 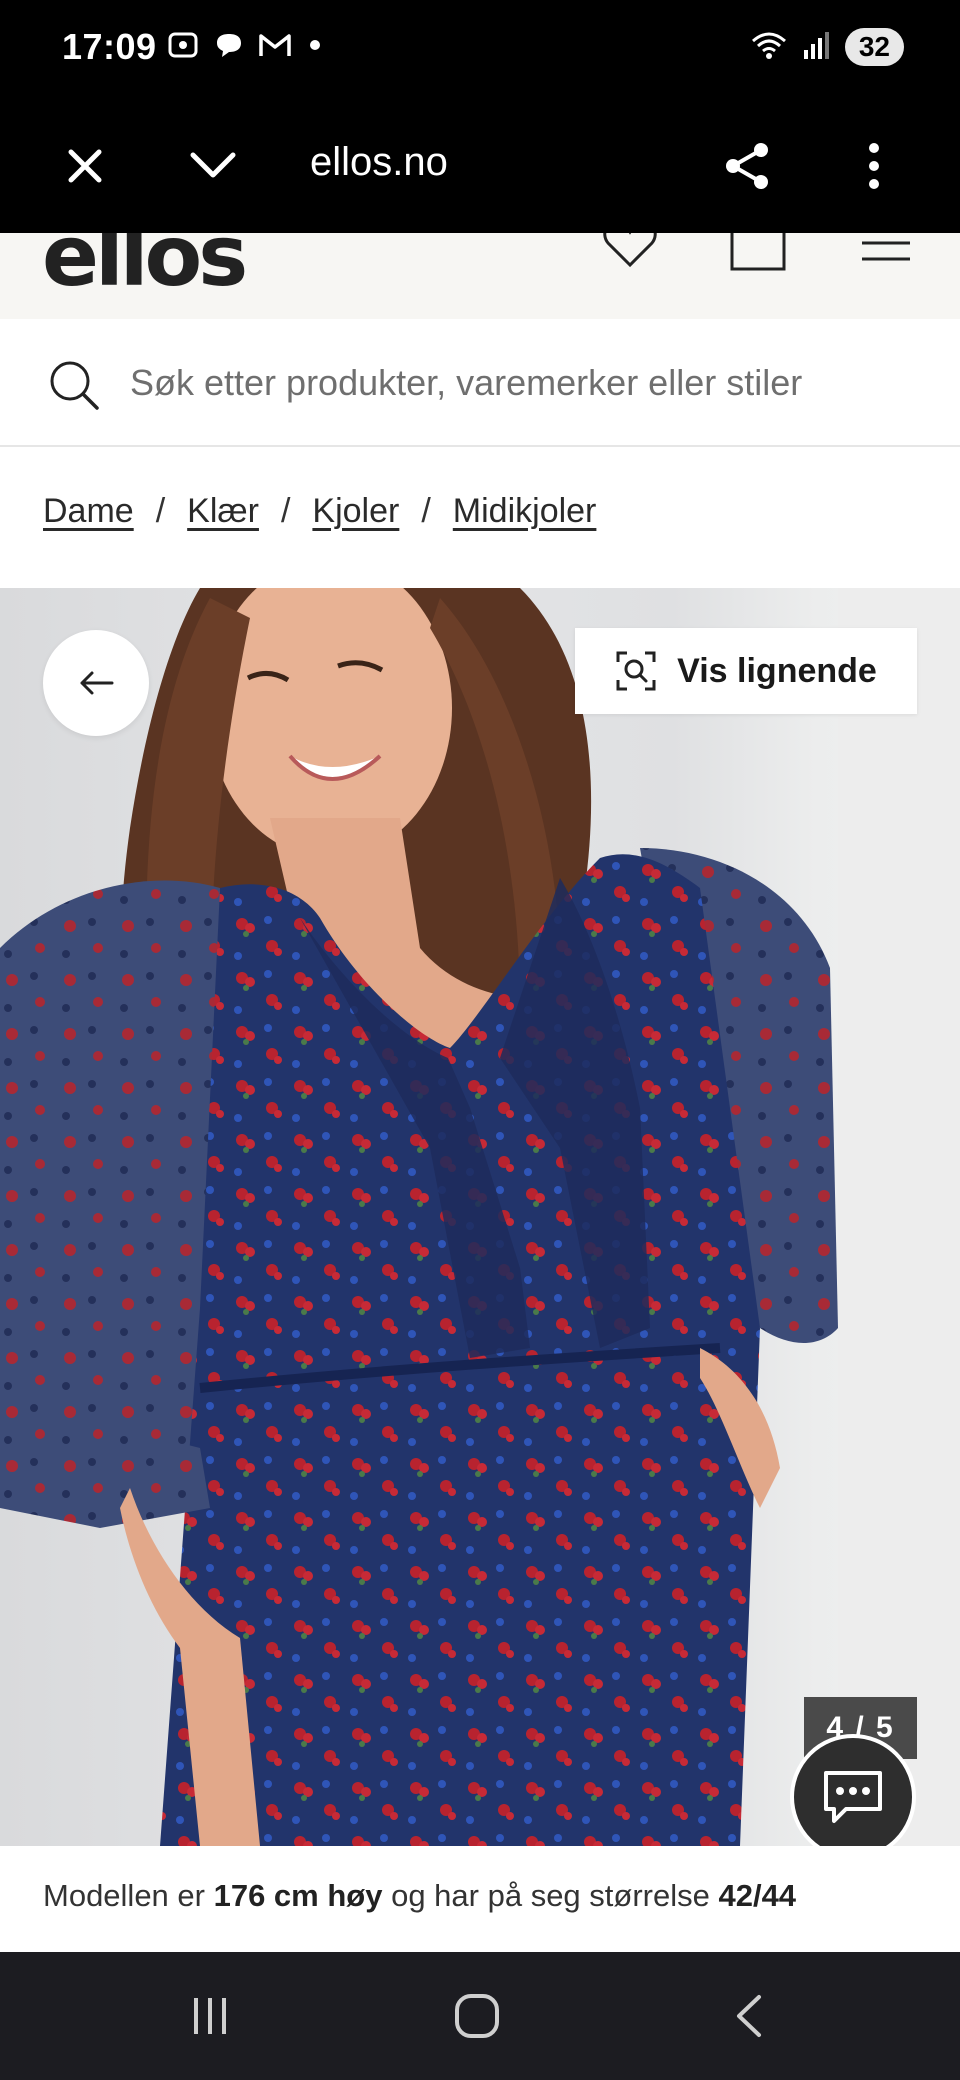 What do you see at coordinates (315, 45) in the screenshot?
I see `more-notifications-dot` at bounding box center [315, 45].